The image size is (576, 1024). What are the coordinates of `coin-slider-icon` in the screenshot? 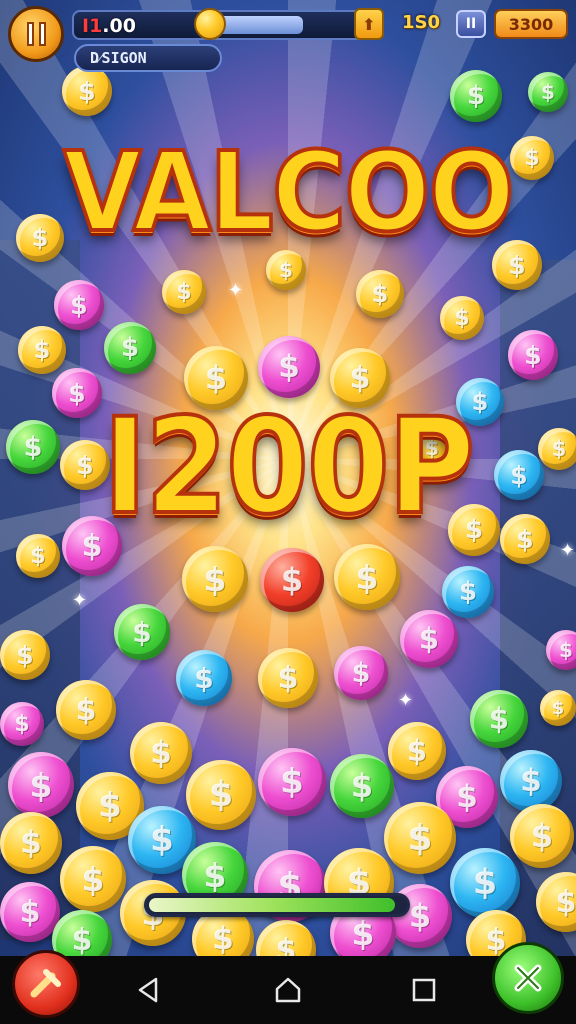 It's located at (210, 24).